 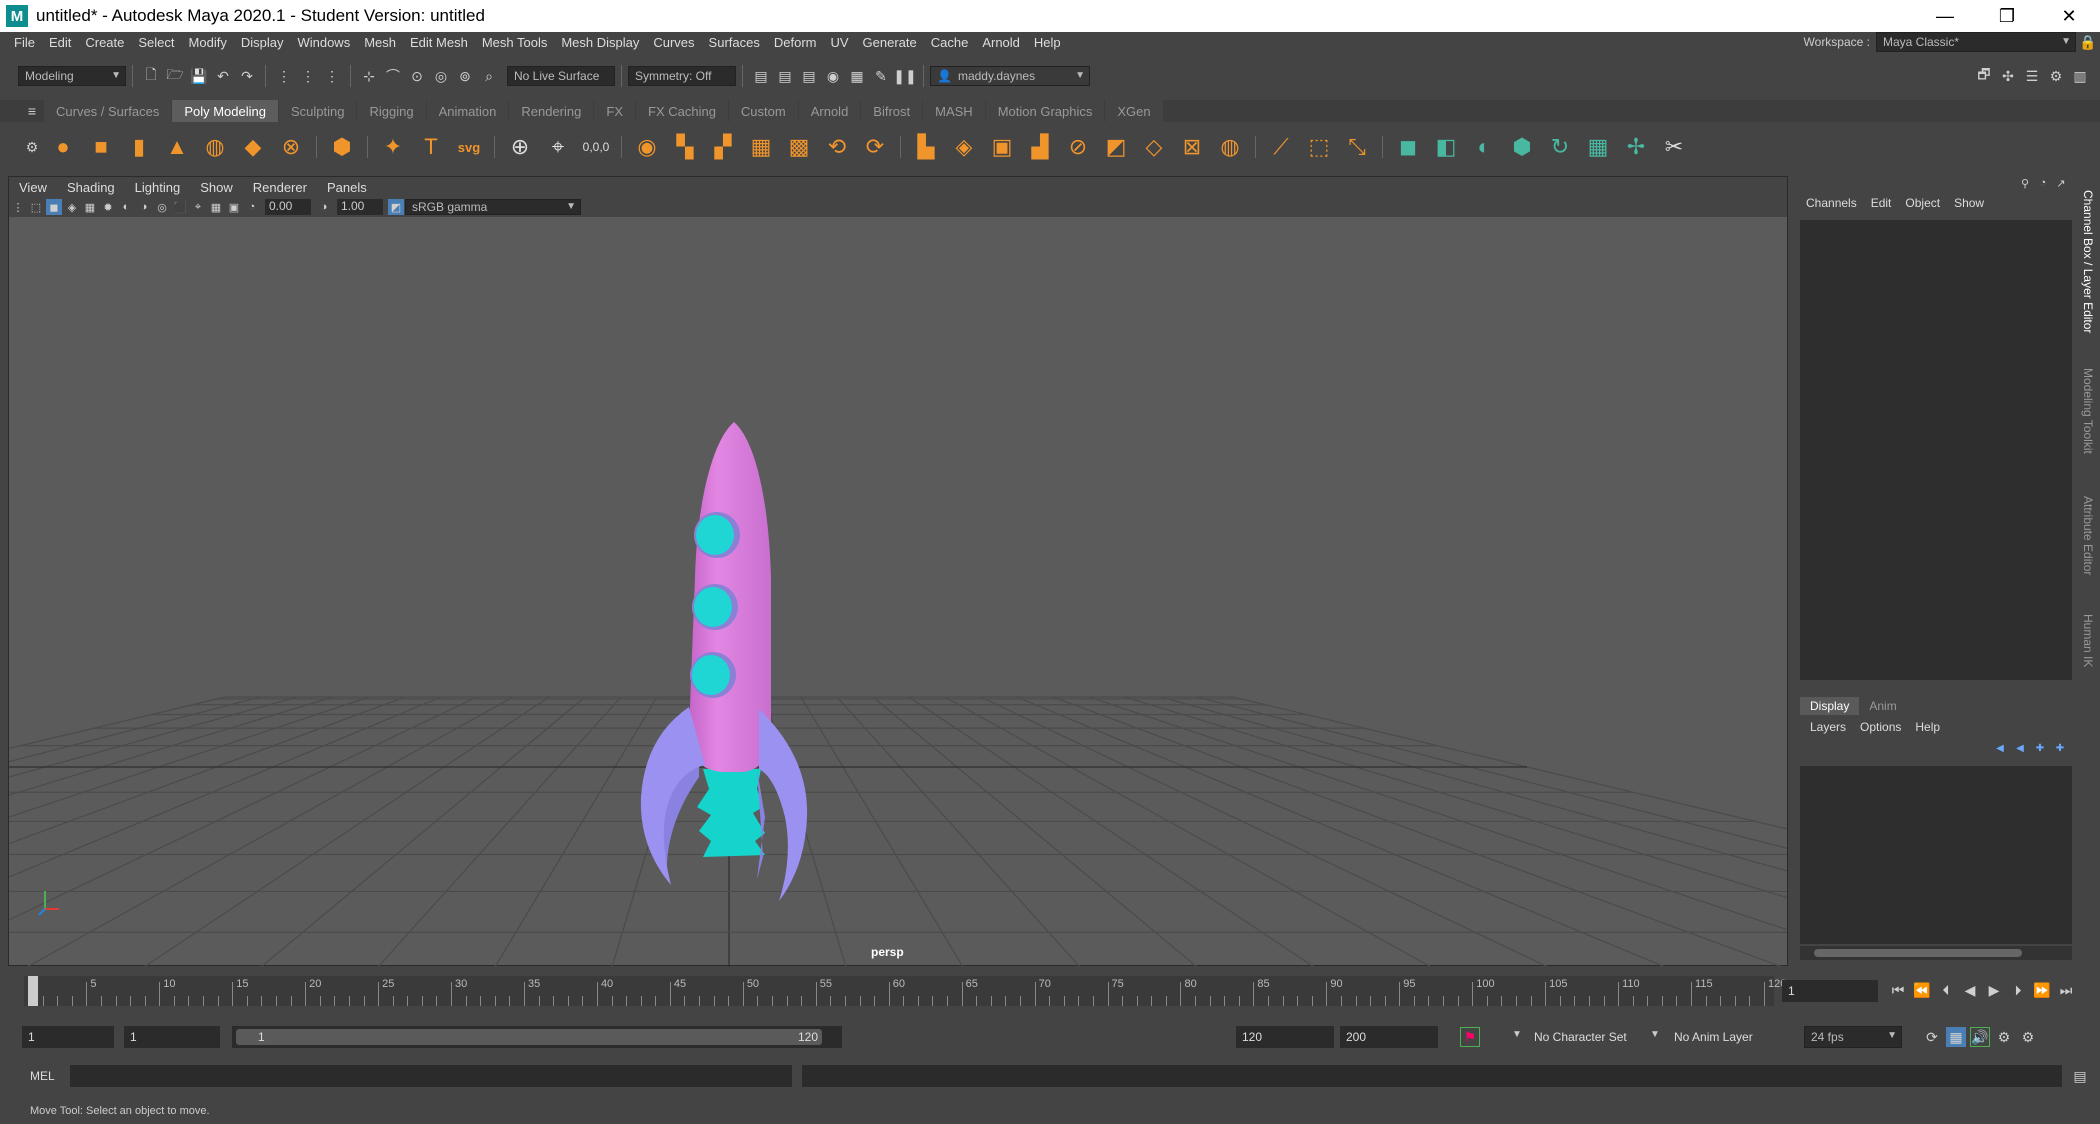 I want to click on select-camera-icon: ⌖, so click(x=198, y=207).